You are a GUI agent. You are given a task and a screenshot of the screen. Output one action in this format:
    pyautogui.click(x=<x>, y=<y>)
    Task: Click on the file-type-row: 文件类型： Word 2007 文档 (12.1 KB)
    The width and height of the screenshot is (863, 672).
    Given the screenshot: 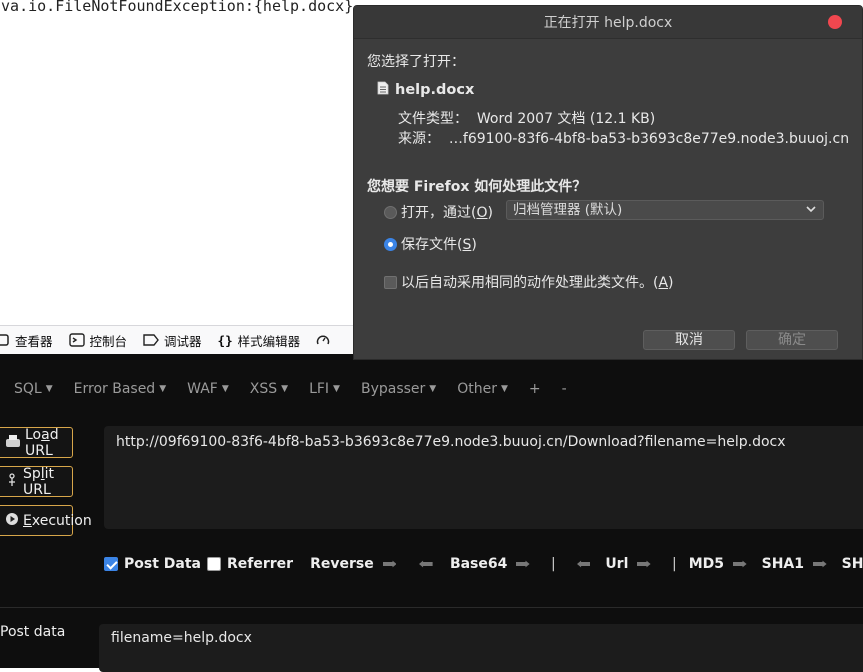 What is the action you would take?
    pyautogui.click(x=527, y=119)
    